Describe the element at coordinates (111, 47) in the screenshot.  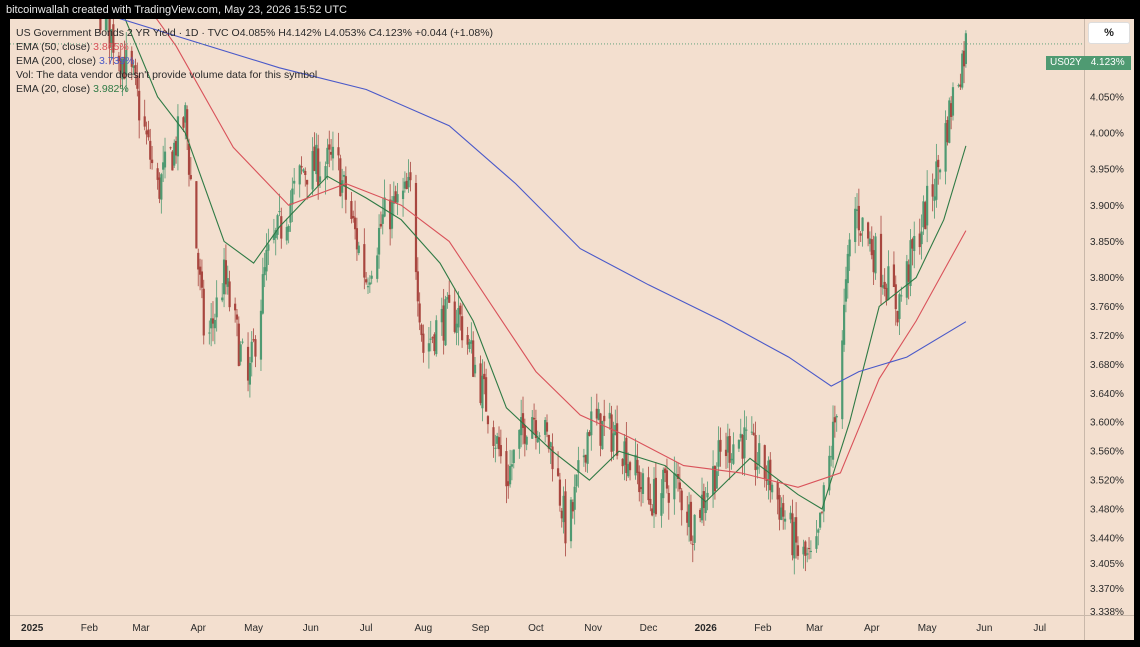
I see `ema50-legend-value: 3.865%` at that location.